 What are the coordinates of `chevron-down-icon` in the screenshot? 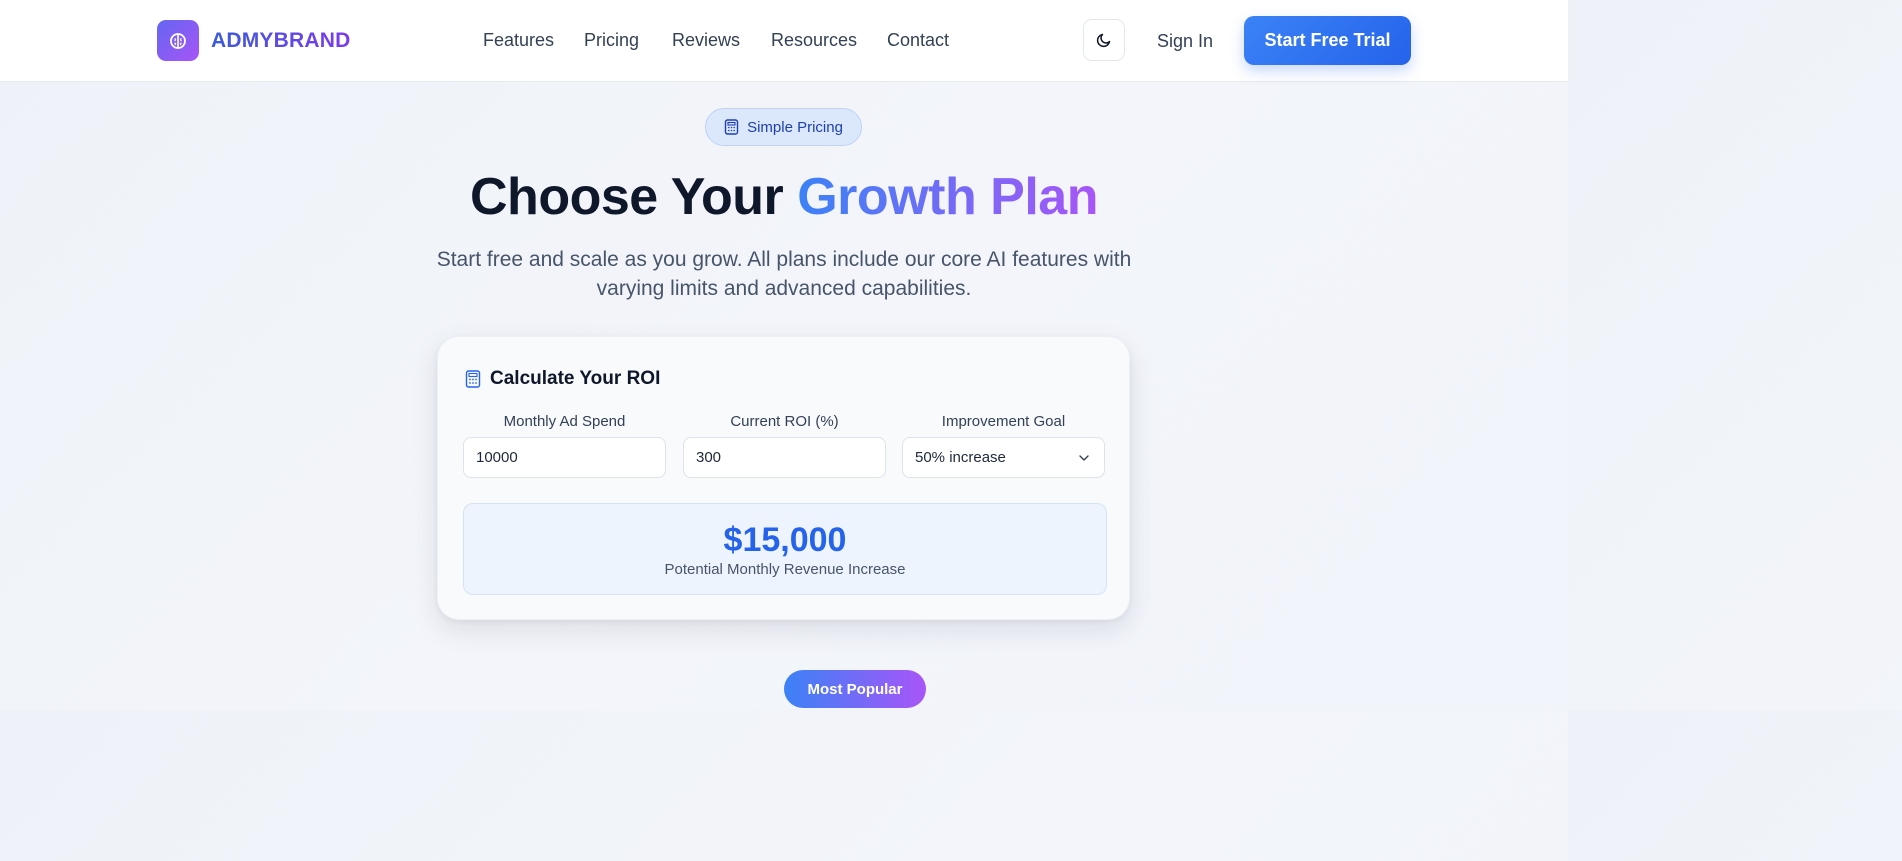 It's located at (1084, 458).